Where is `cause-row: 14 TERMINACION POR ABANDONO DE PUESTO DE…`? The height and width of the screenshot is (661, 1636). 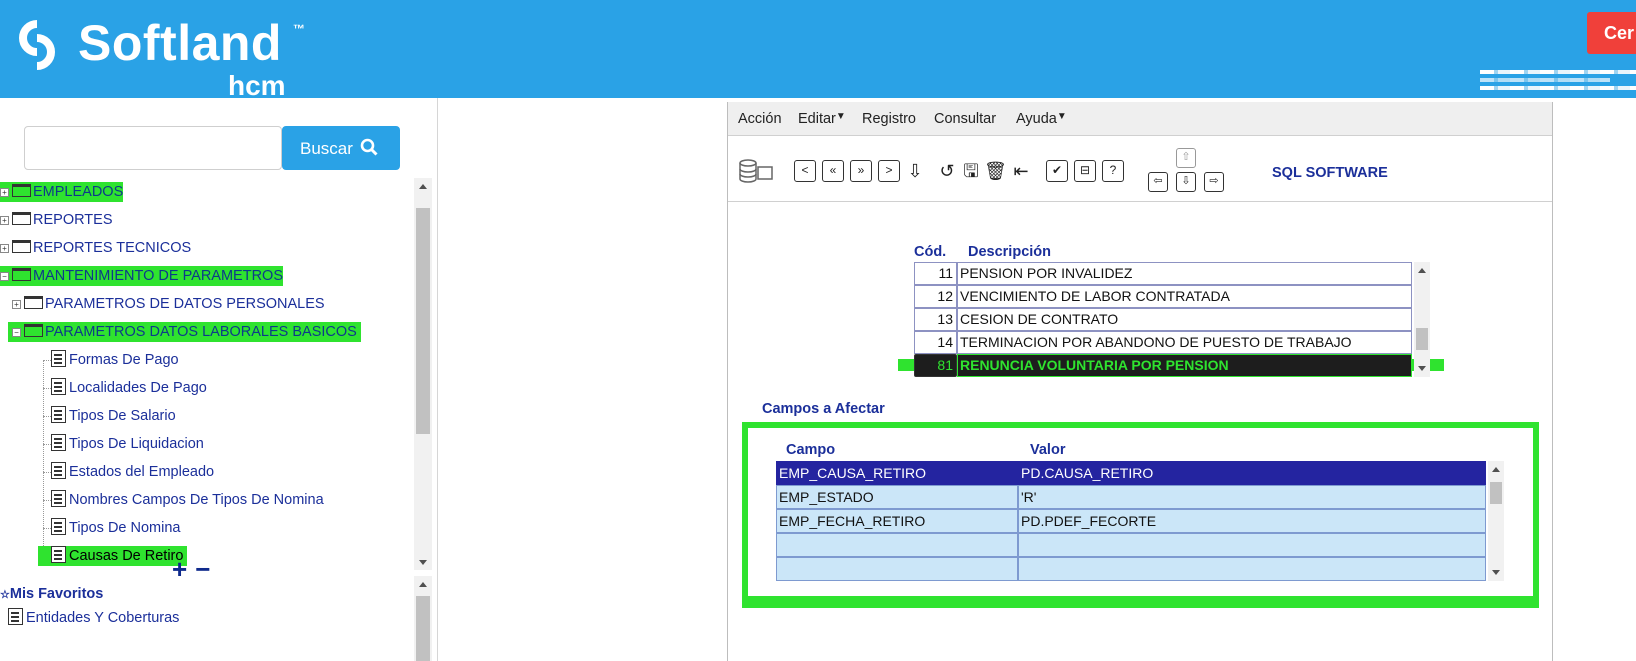
cause-row: 14 TERMINACION POR ABANDONO DE PUESTO DE… is located at coordinates (1163, 342).